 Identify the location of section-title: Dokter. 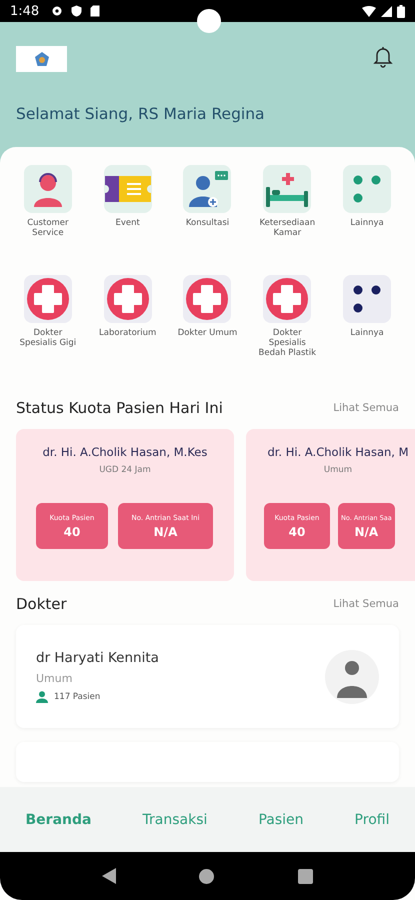
(41, 604).